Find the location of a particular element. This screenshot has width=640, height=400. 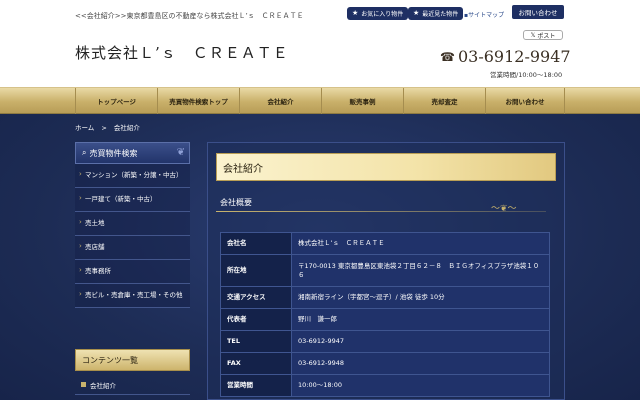

sidebar-item-store: 売店舗 is located at coordinates (132, 248).